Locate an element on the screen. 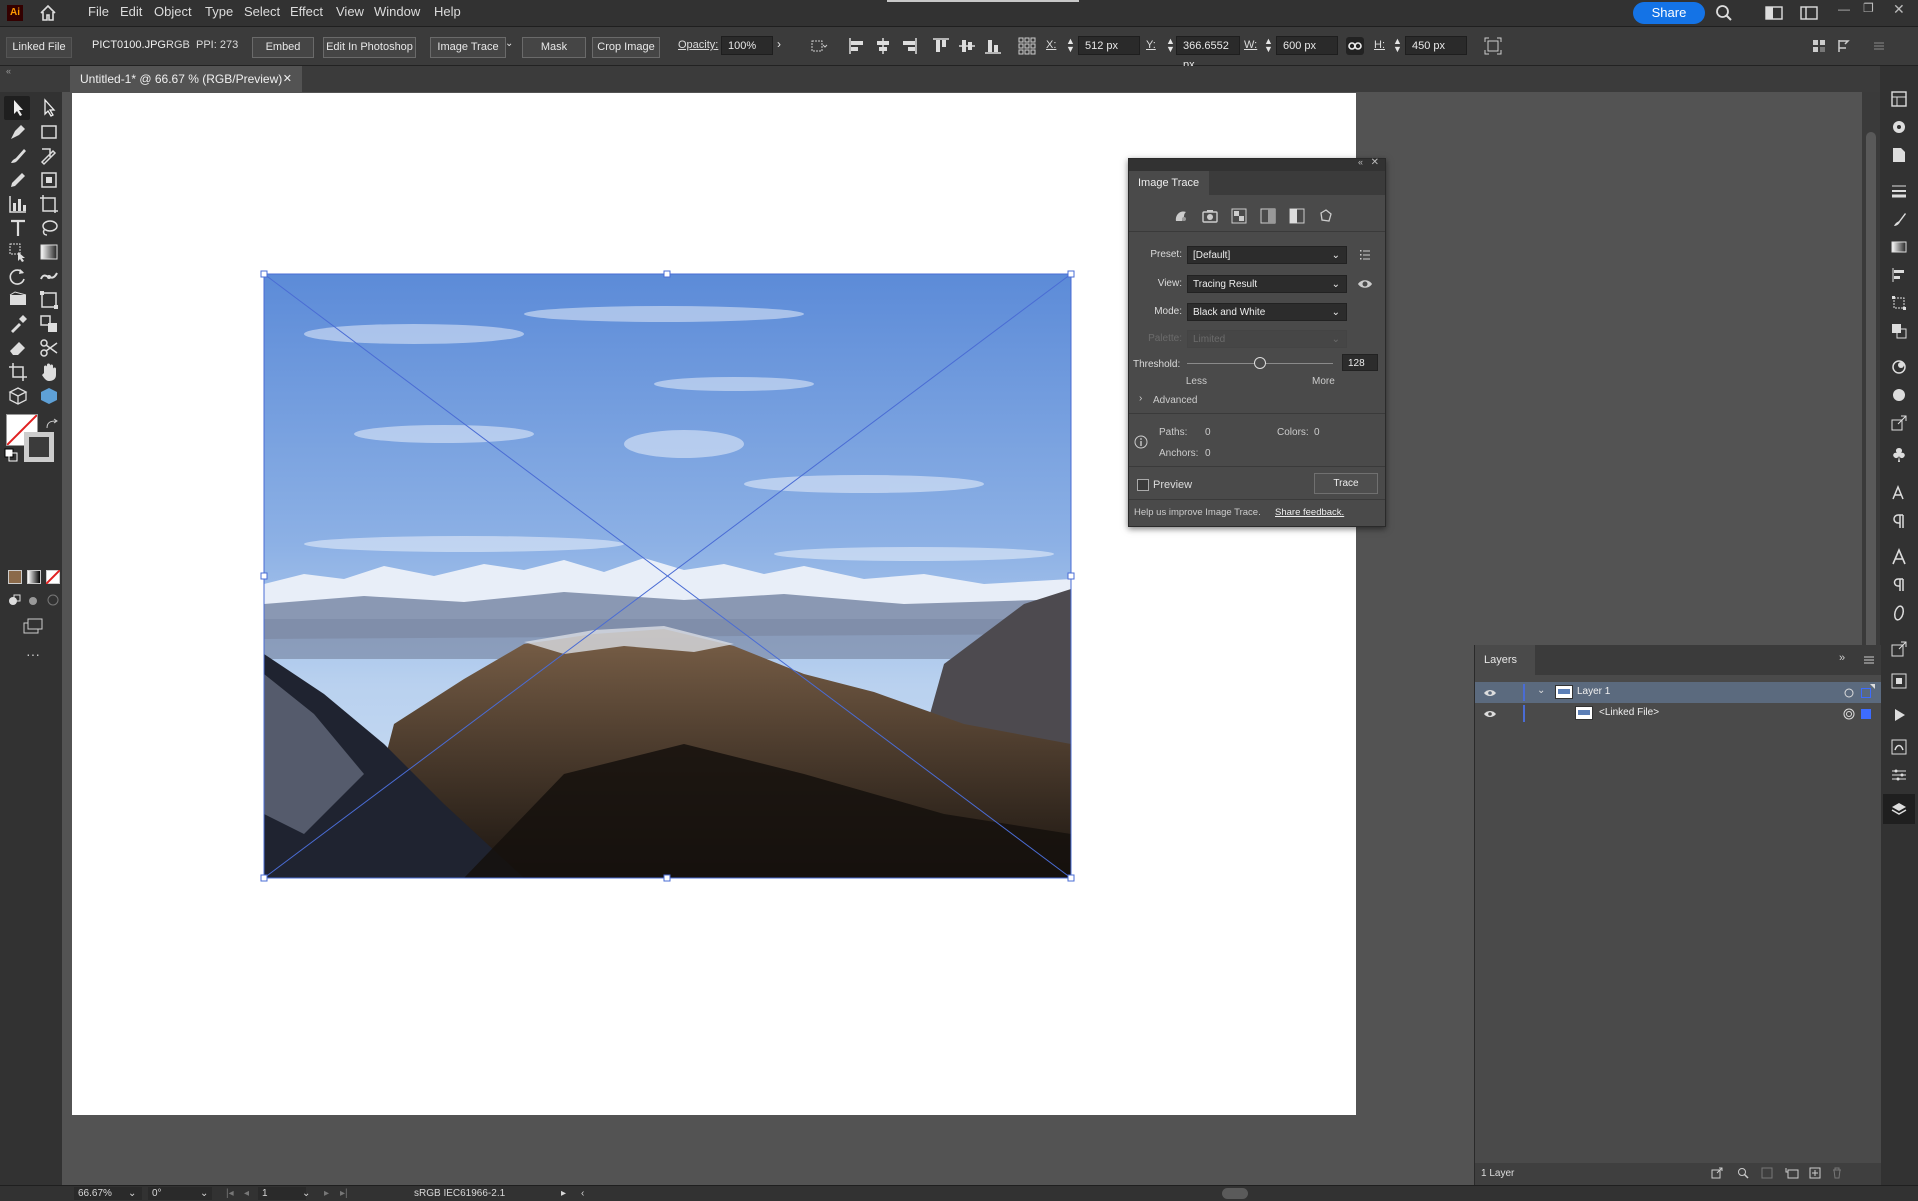  control-bar-menu-icon is located at coordinates (1879, 46).